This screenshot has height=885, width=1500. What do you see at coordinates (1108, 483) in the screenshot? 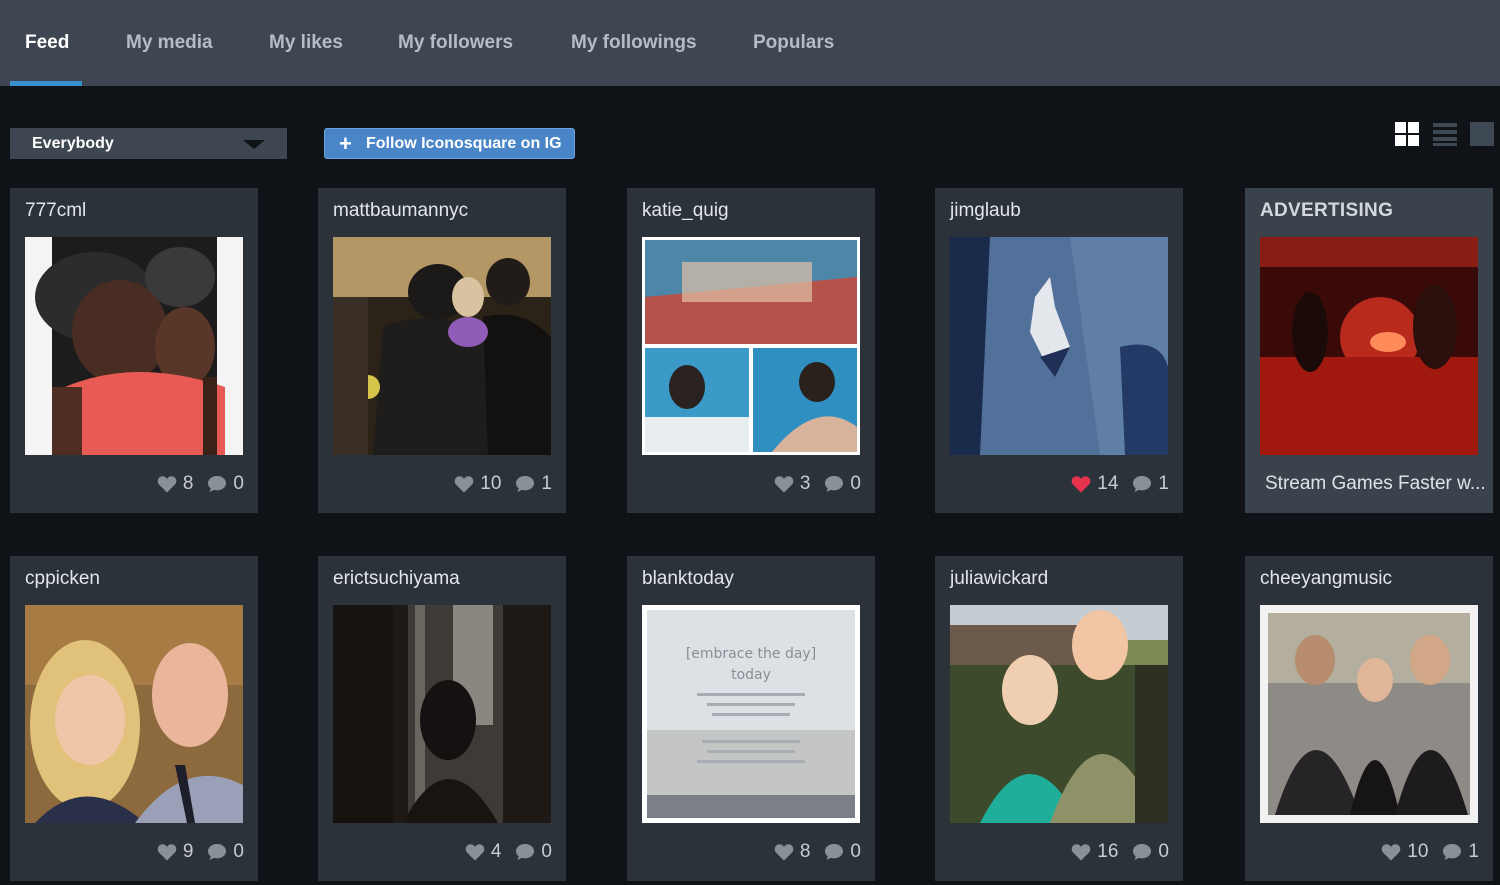
I see `like-count: 14` at bounding box center [1108, 483].